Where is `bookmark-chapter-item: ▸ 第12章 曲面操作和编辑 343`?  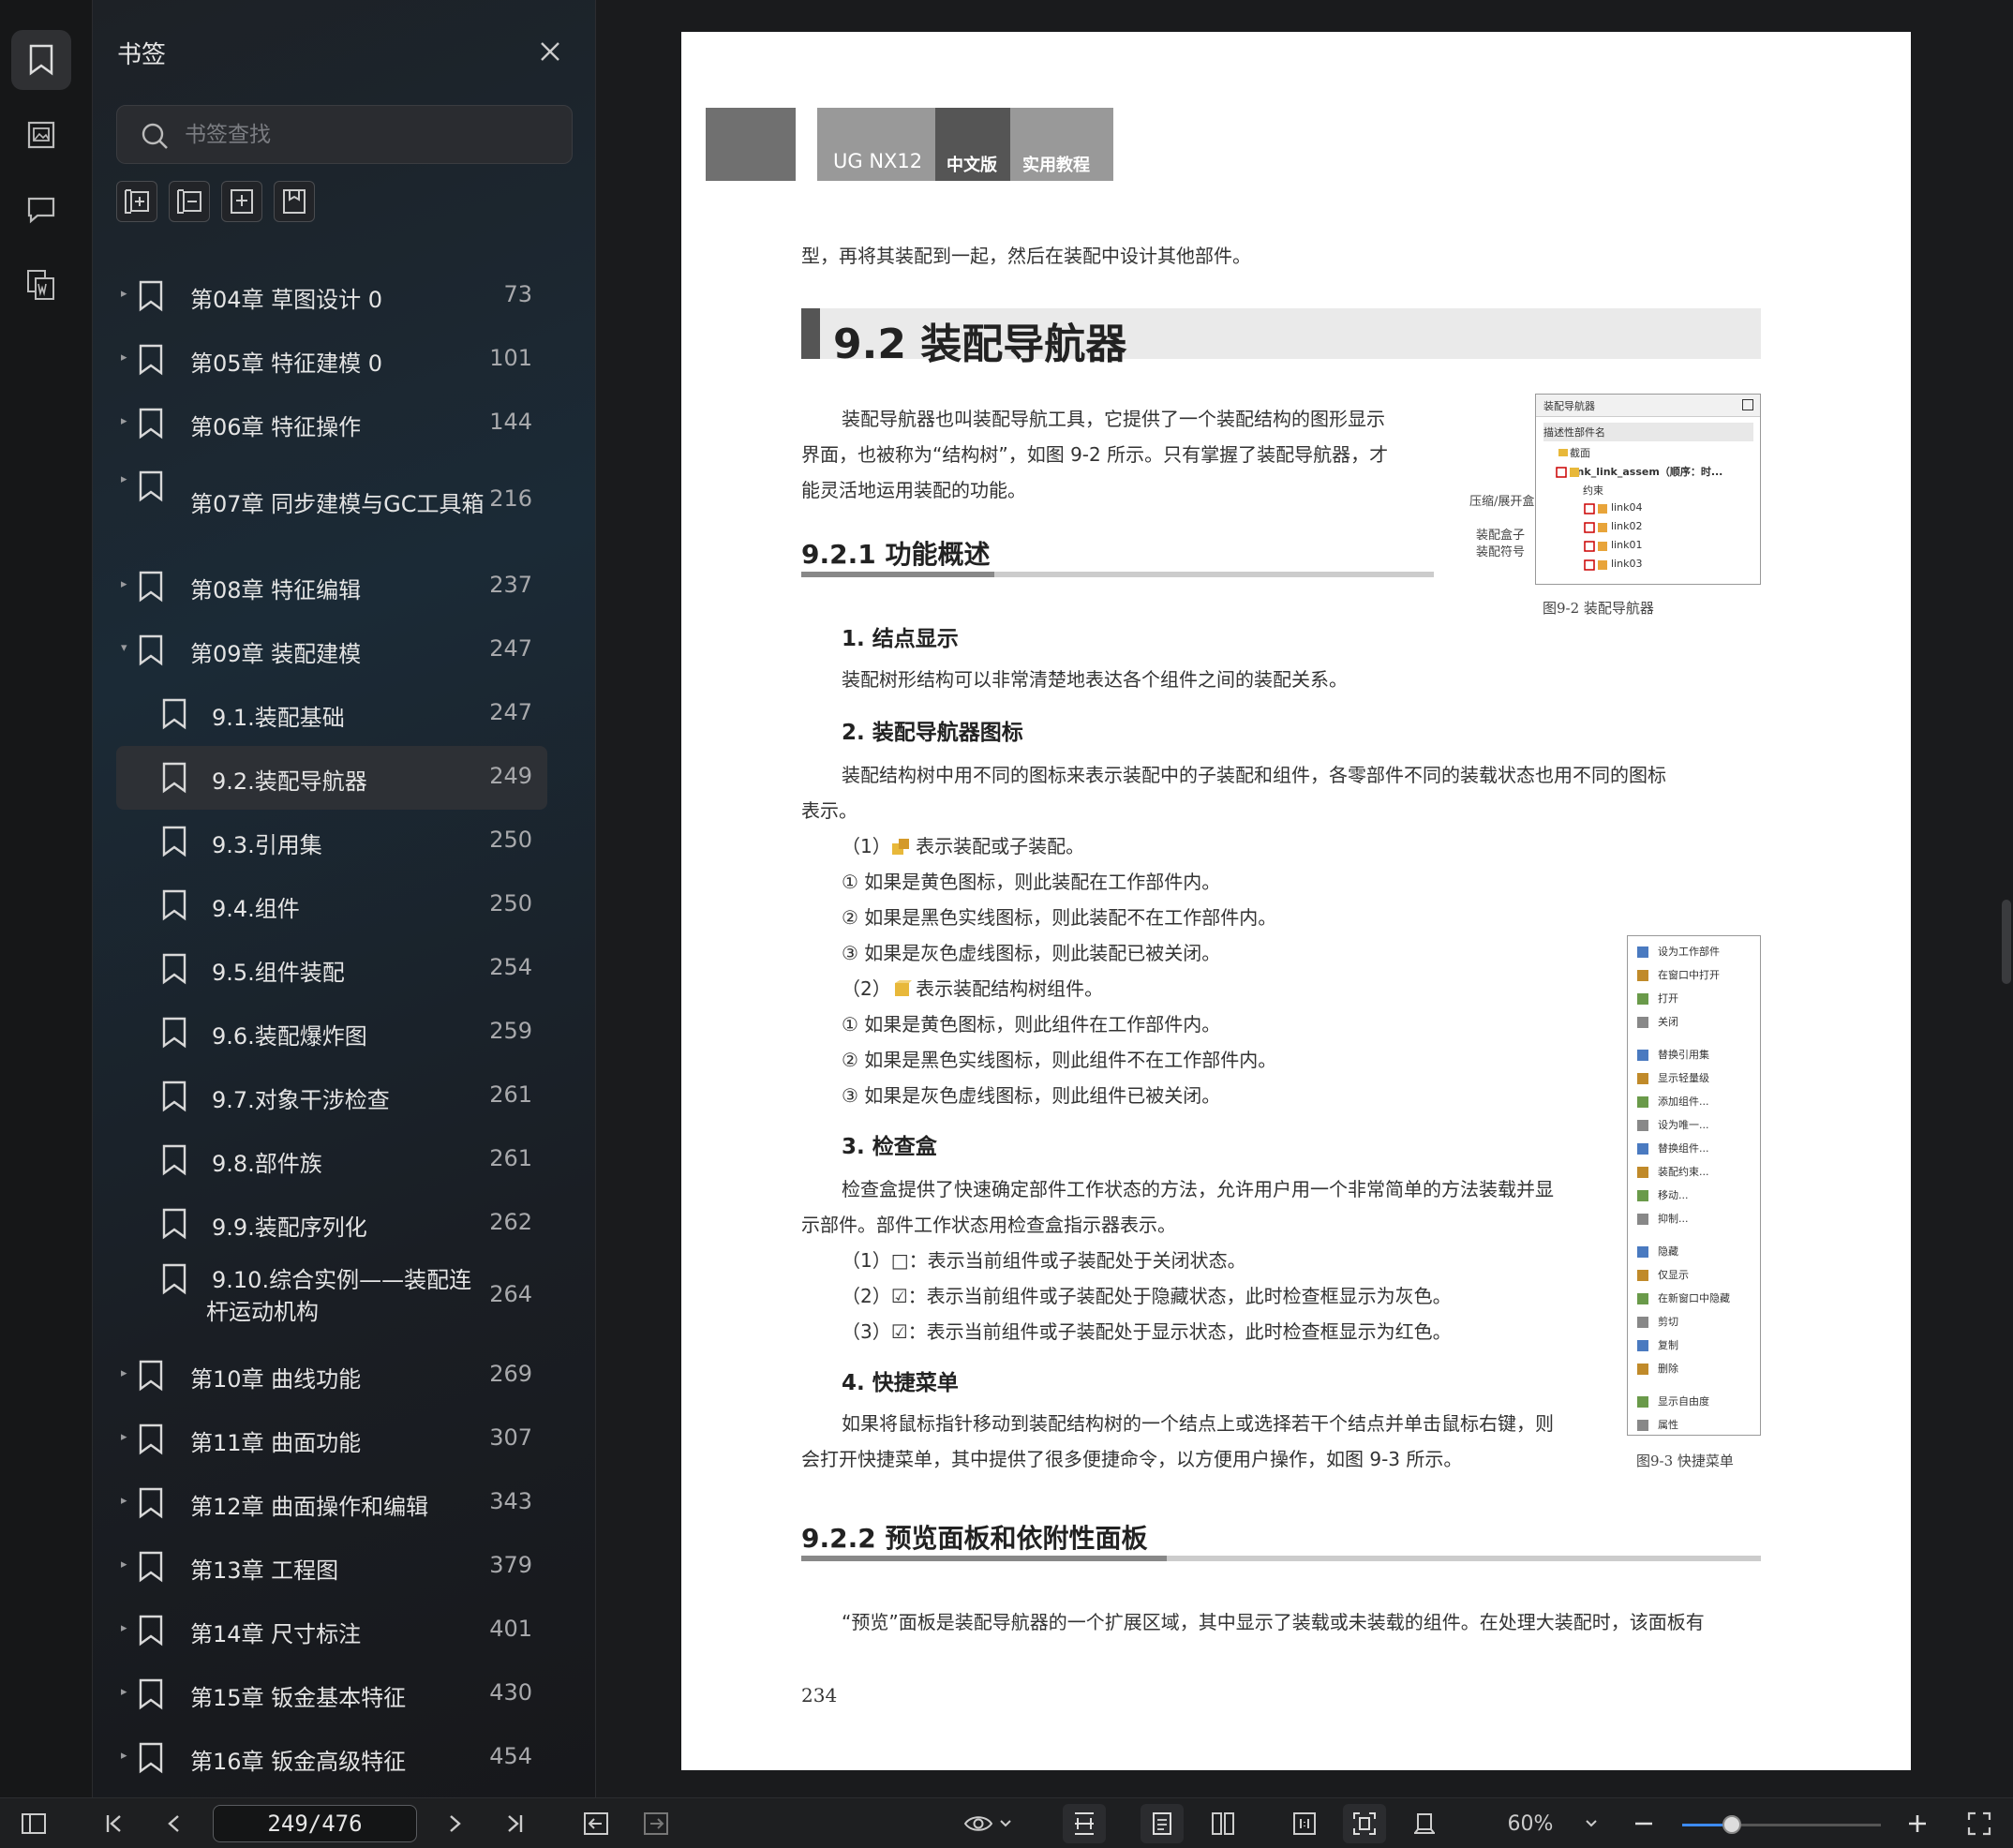
bookmark-chapter-item: ▸ 第12章 曲面操作和编辑 343 is located at coordinates (331, 1503).